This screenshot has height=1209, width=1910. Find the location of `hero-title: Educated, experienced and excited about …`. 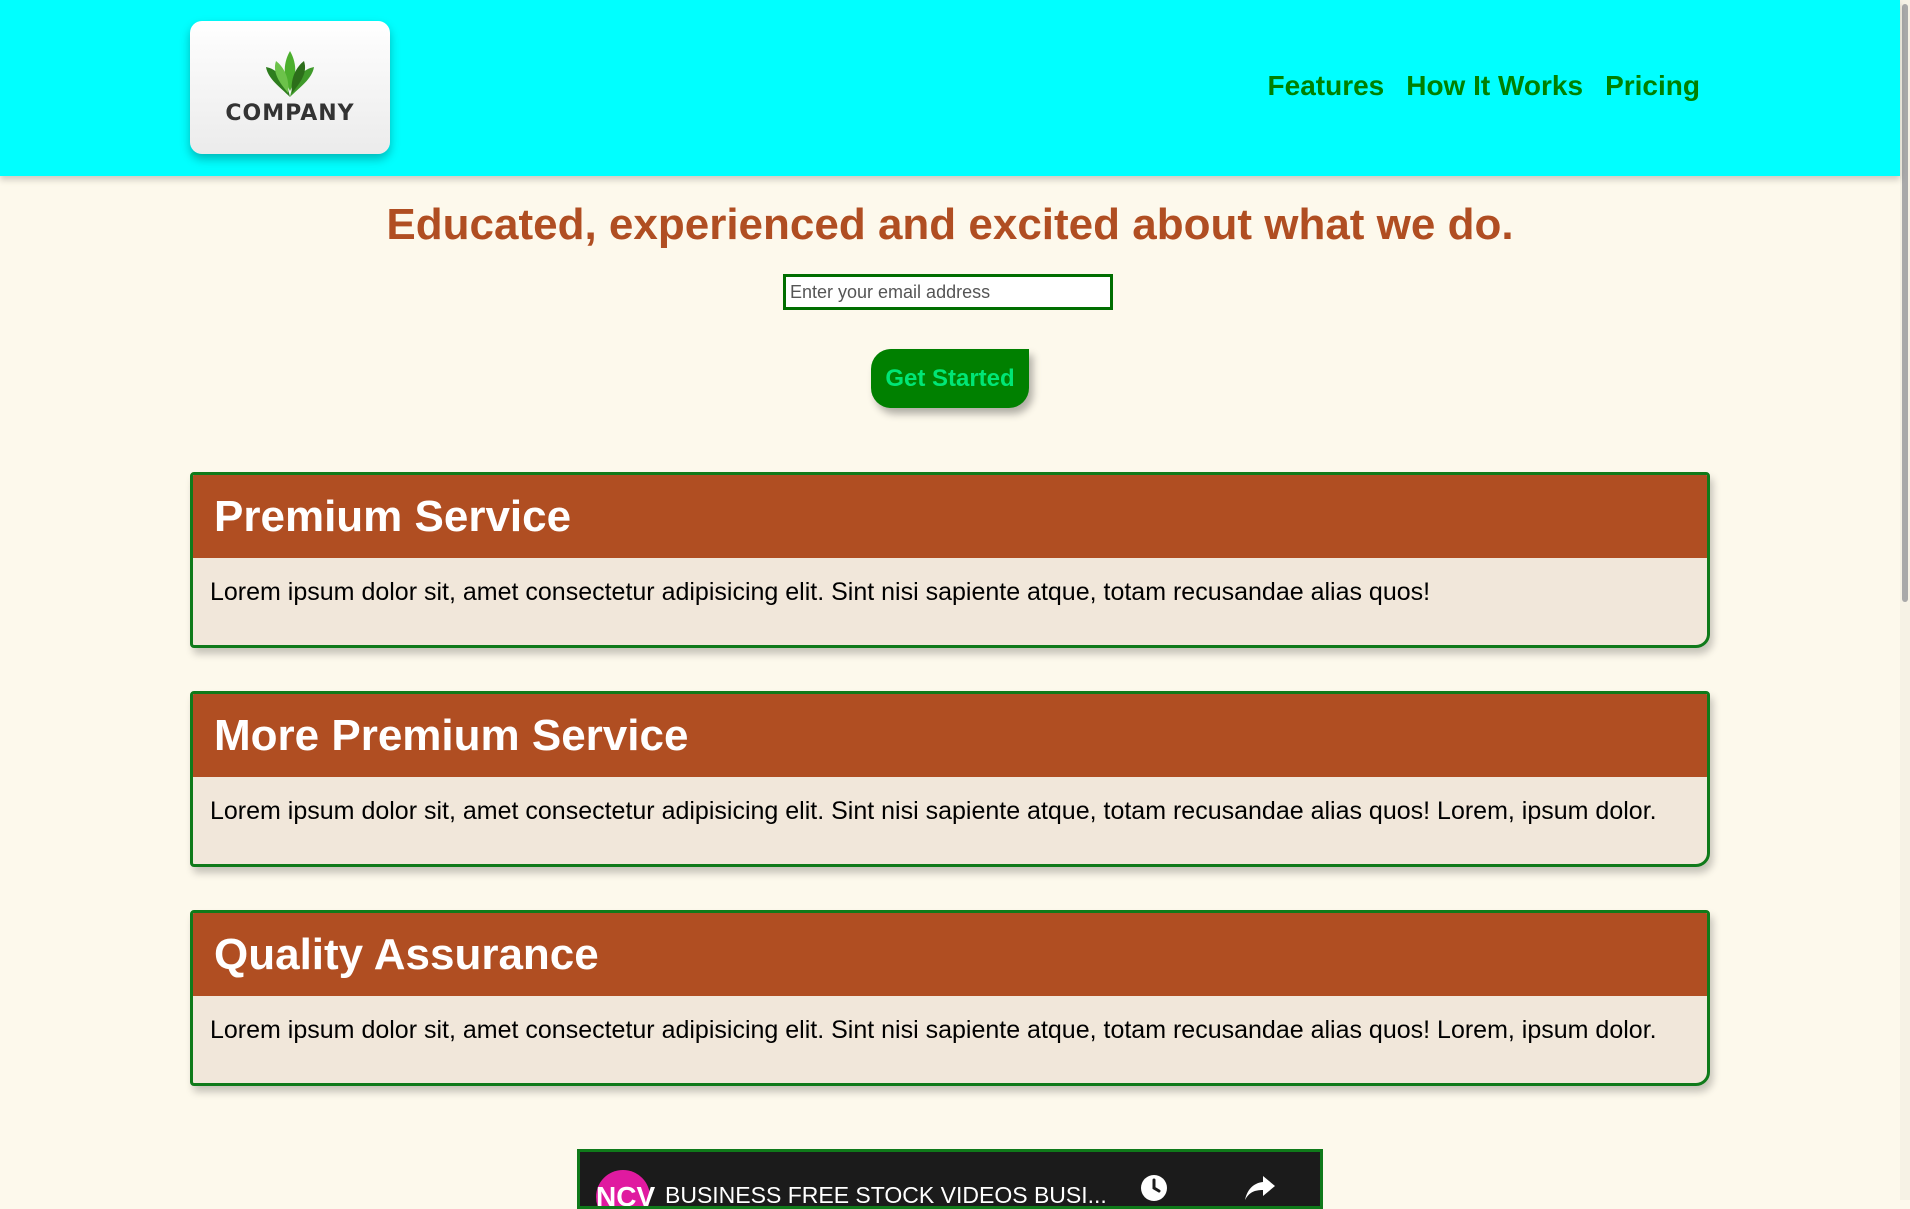

hero-title: Educated, experienced and excited about … is located at coordinates (950, 224).